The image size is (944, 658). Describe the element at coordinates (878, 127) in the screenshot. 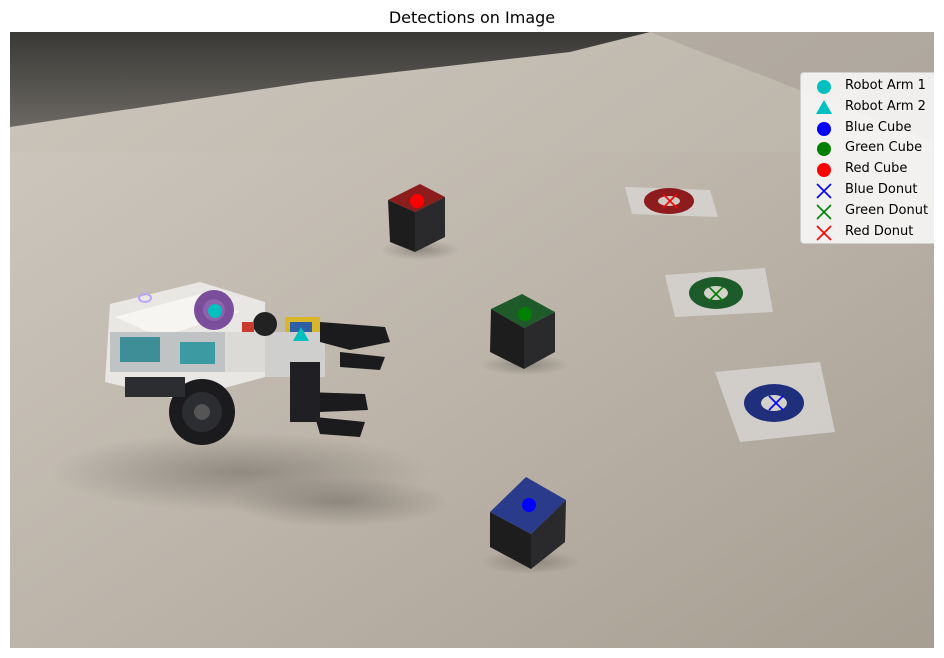

I see `legend-label-blue-cube: Blue Cube` at that location.